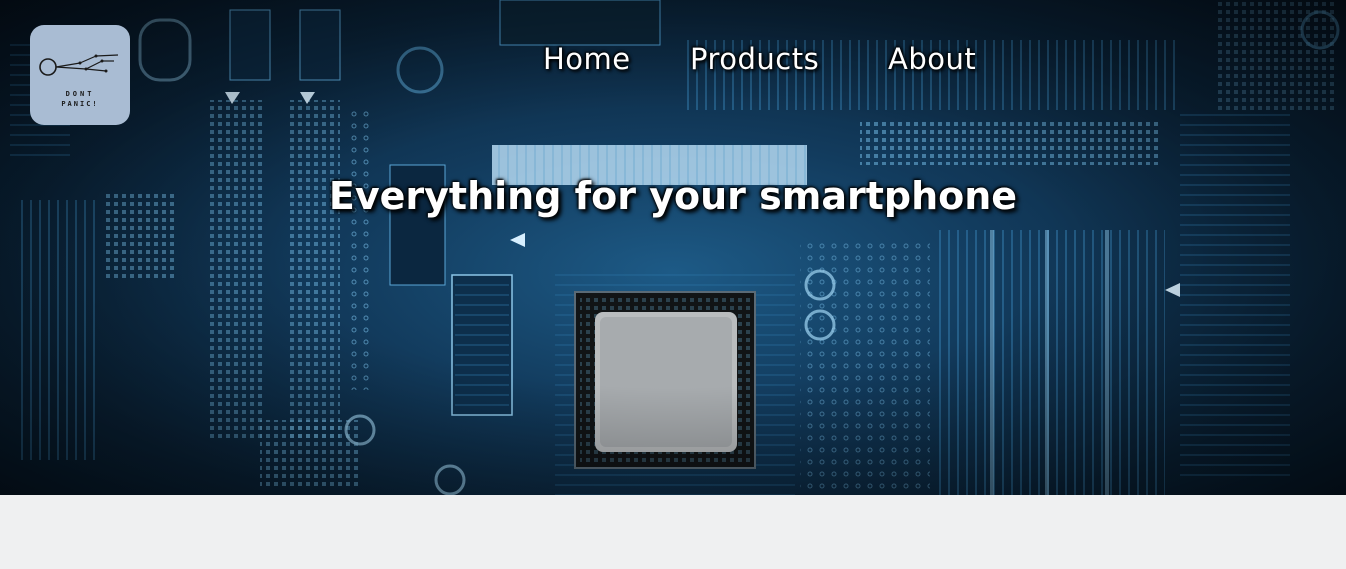 The image size is (1346, 569). Describe the element at coordinates (673, 62) in the screenshot. I see `main-navigation: Home Products About` at that location.